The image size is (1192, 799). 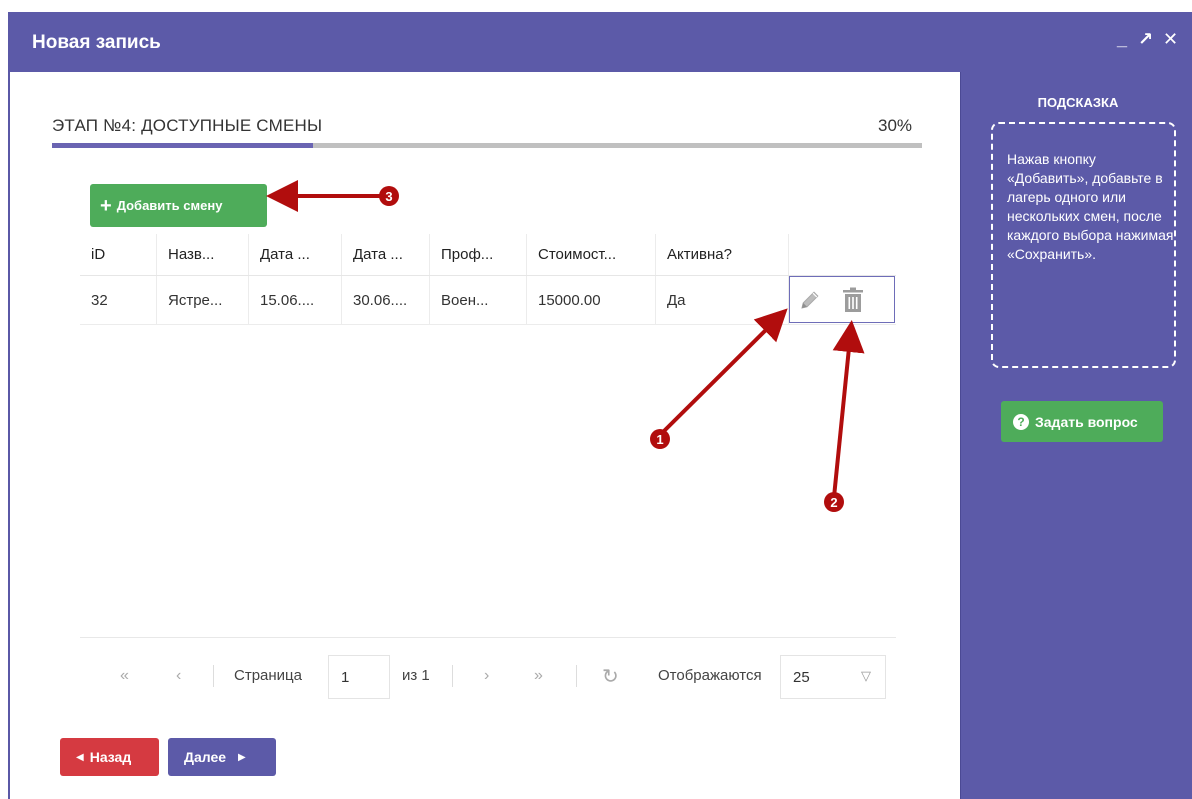 What do you see at coordinates (895, 125) in the screenshot?
I see `stage-percent: 30%` at bounding box center [895, 125].